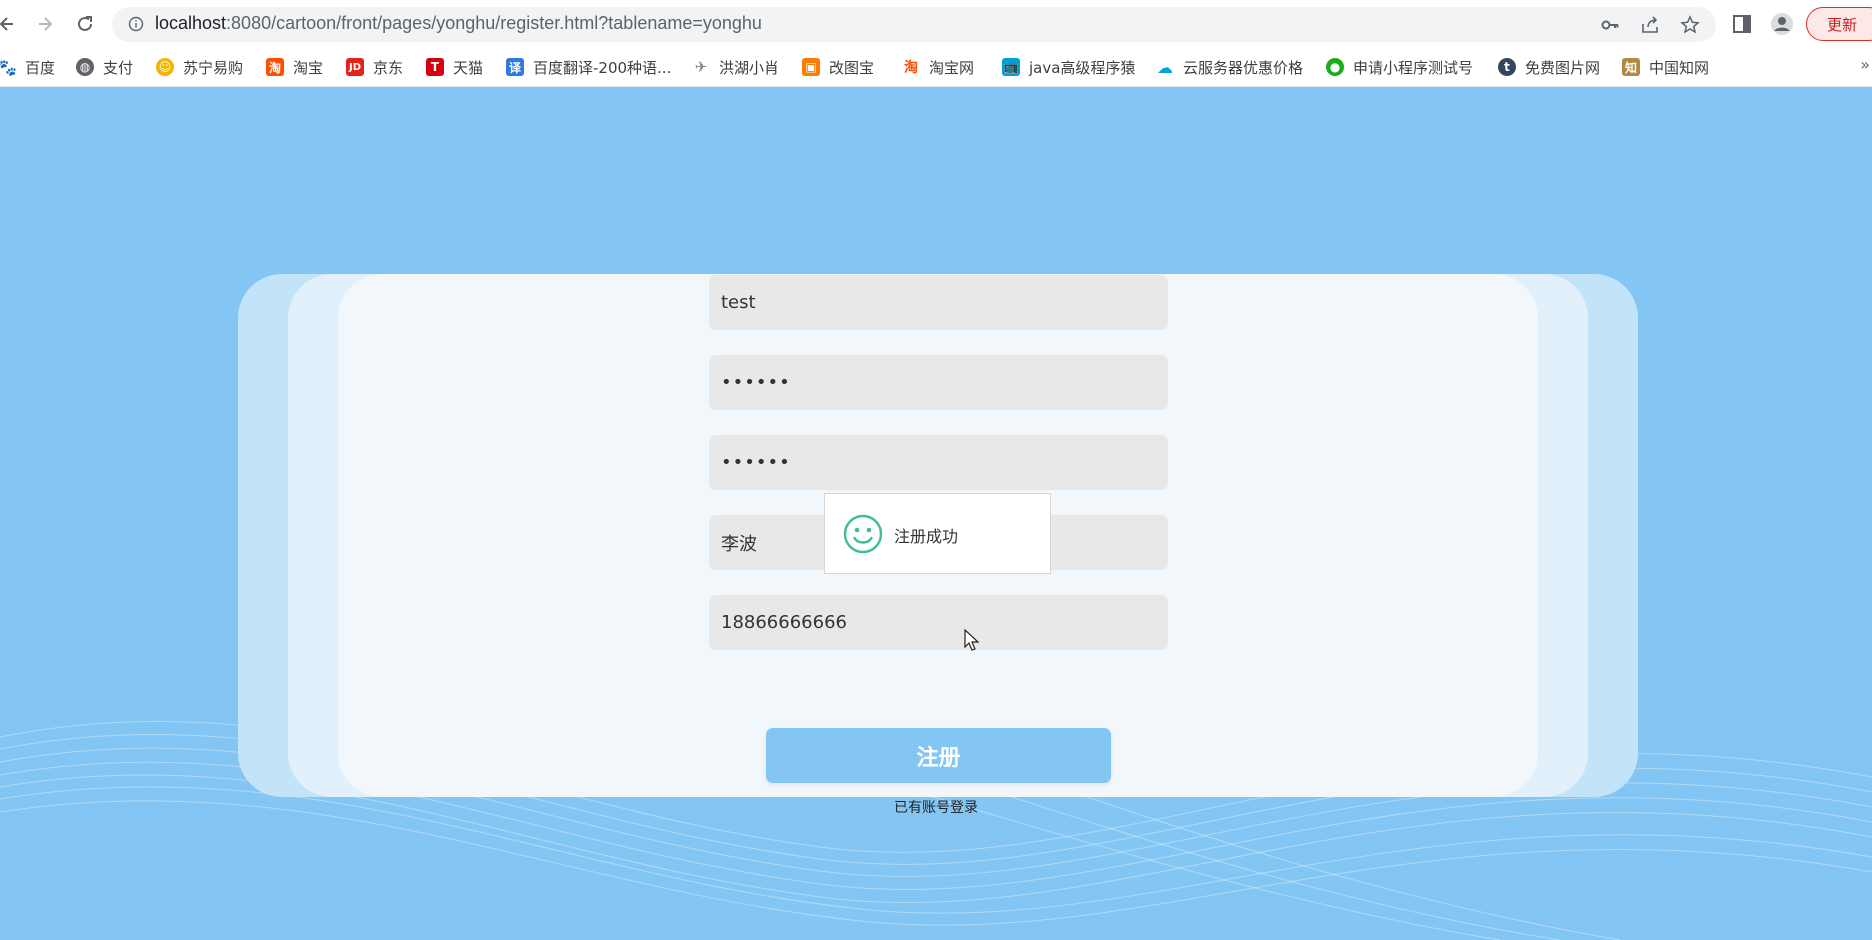 This screenshot has width=1872, height=940. I want to click on bookmark-item: ▣ 改图宝, so click(838, 67).